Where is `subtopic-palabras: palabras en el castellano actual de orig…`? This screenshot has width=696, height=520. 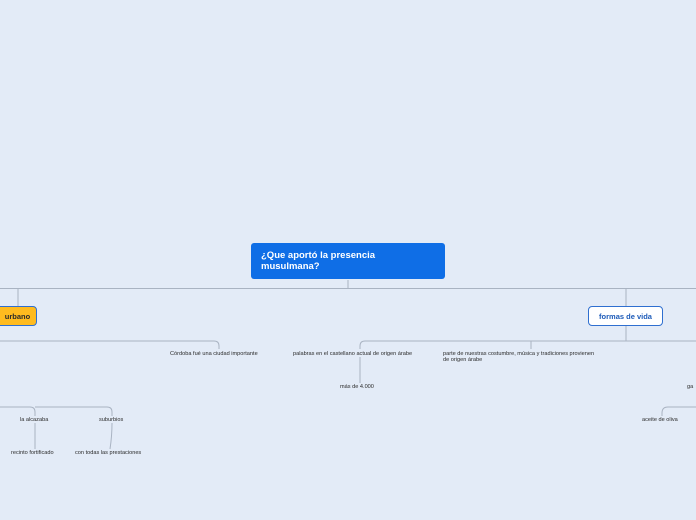 subtopic-palabras: palabras en el castellano actual de orig… is located at coordinates (352, 354).